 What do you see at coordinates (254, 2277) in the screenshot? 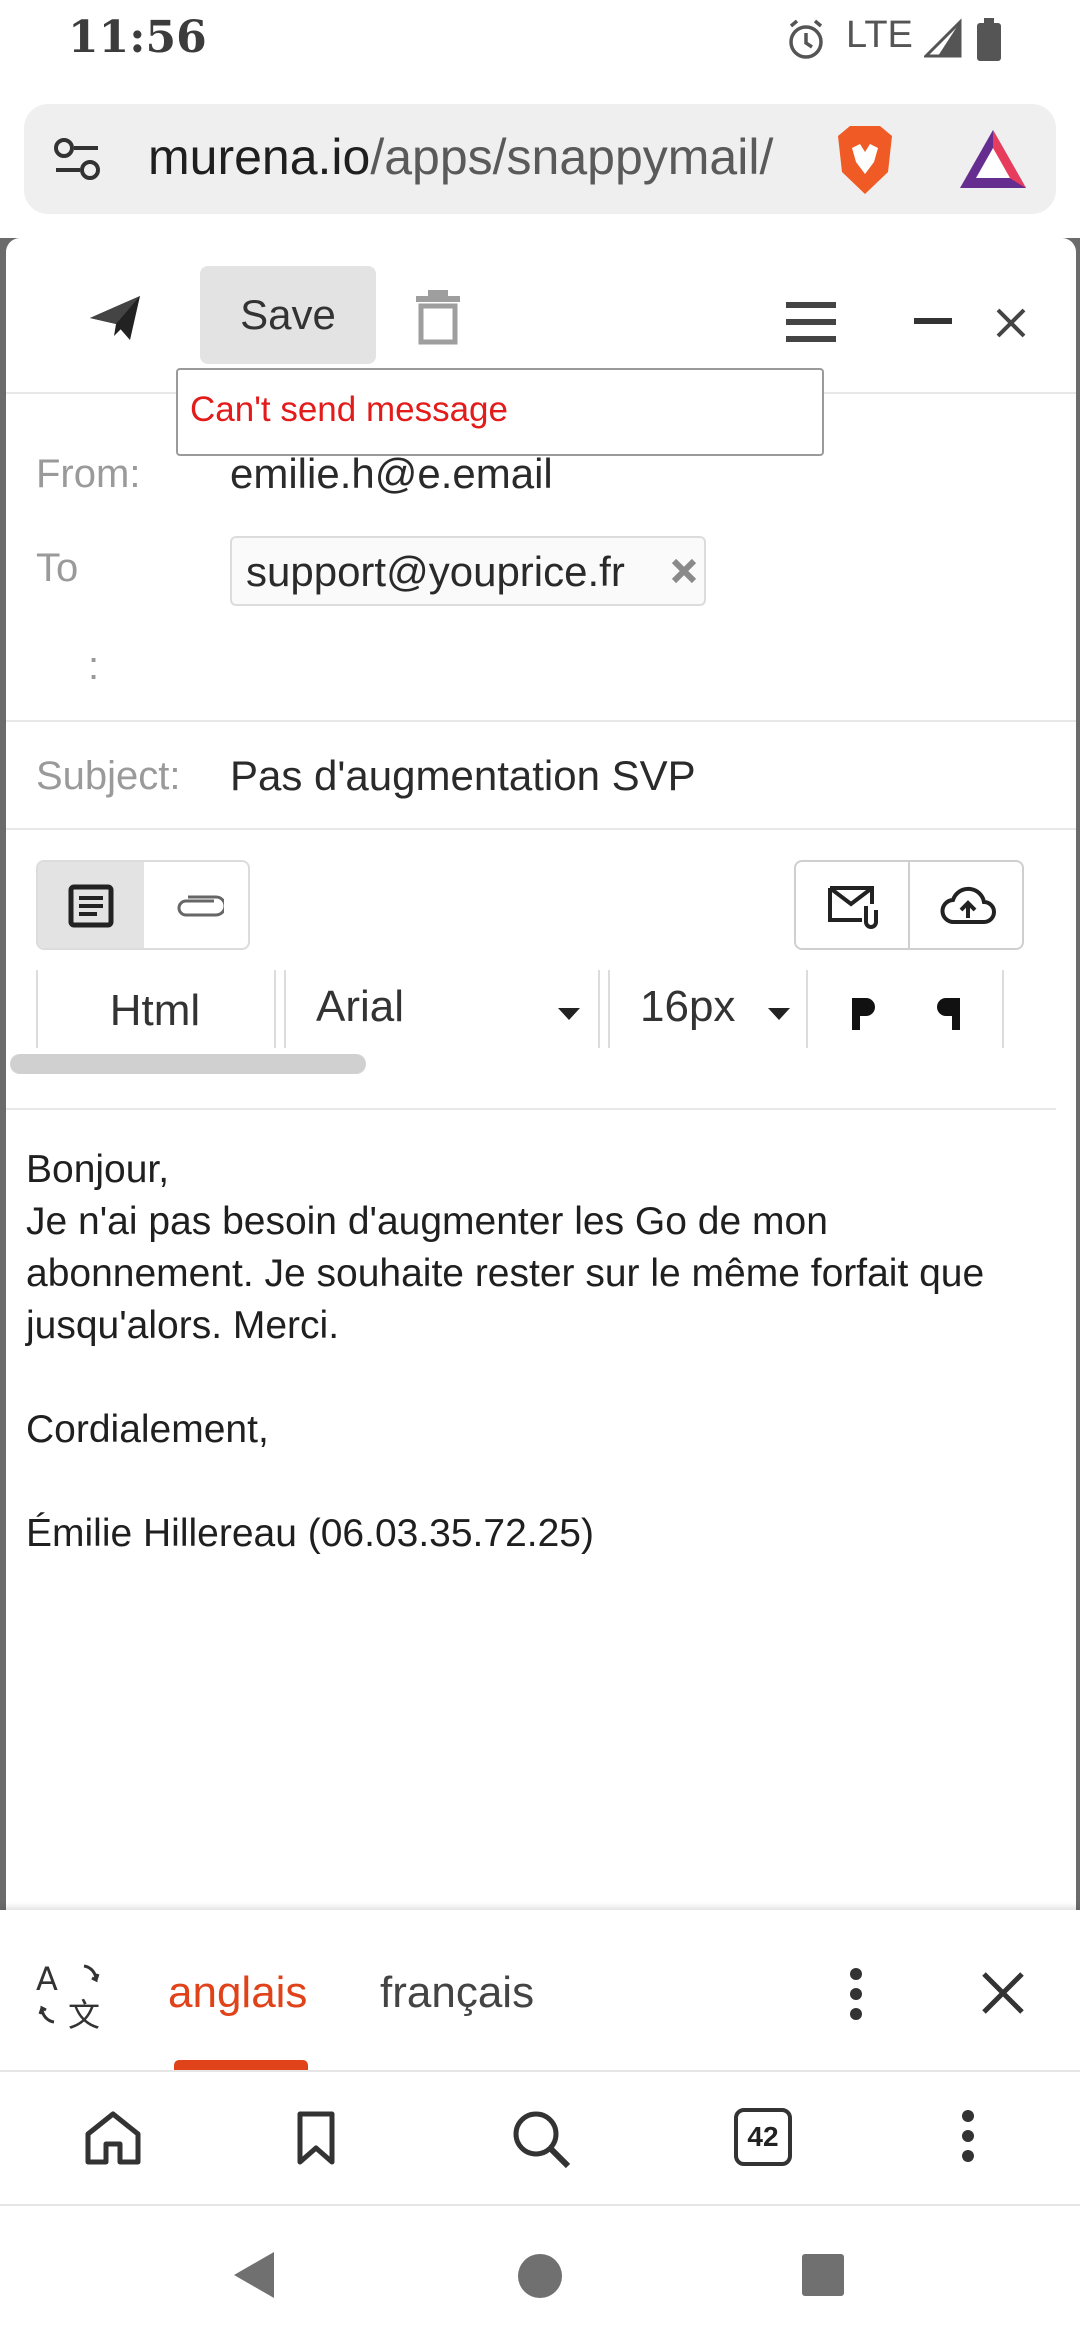
I see `back-icon` at bounding box center [254, 2277].